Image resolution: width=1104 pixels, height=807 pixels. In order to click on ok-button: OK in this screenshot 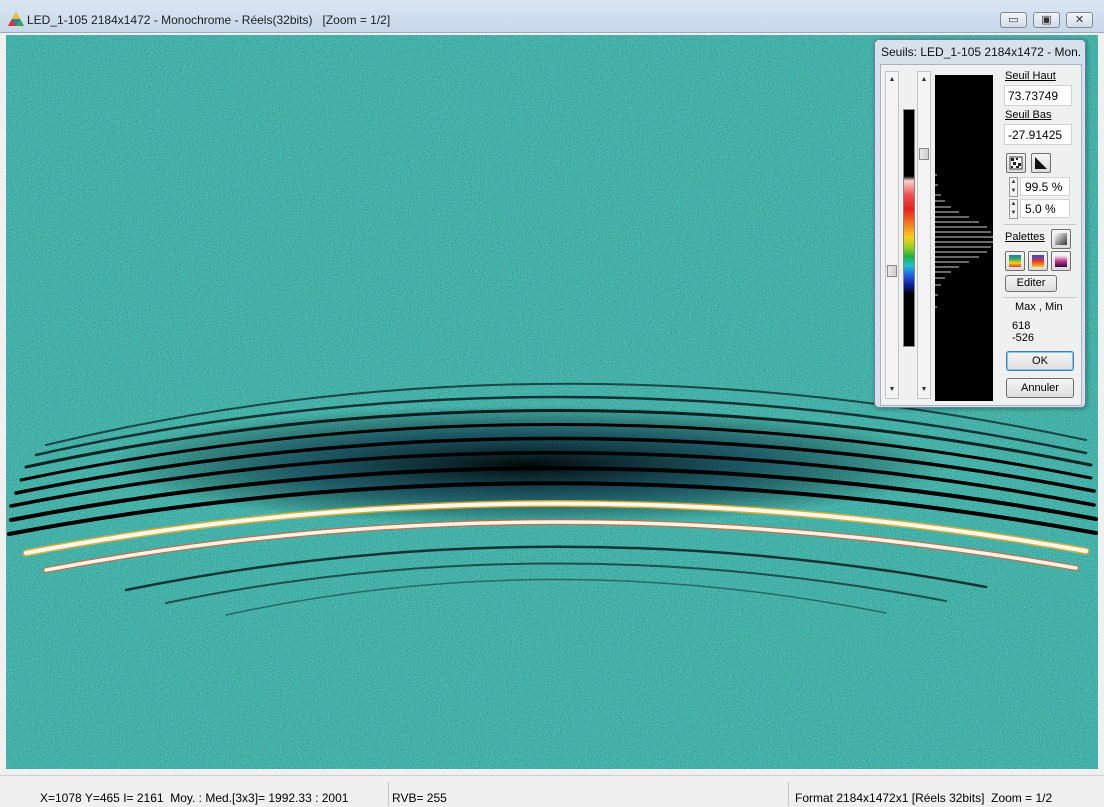, I will do `click(1040, 361)`.